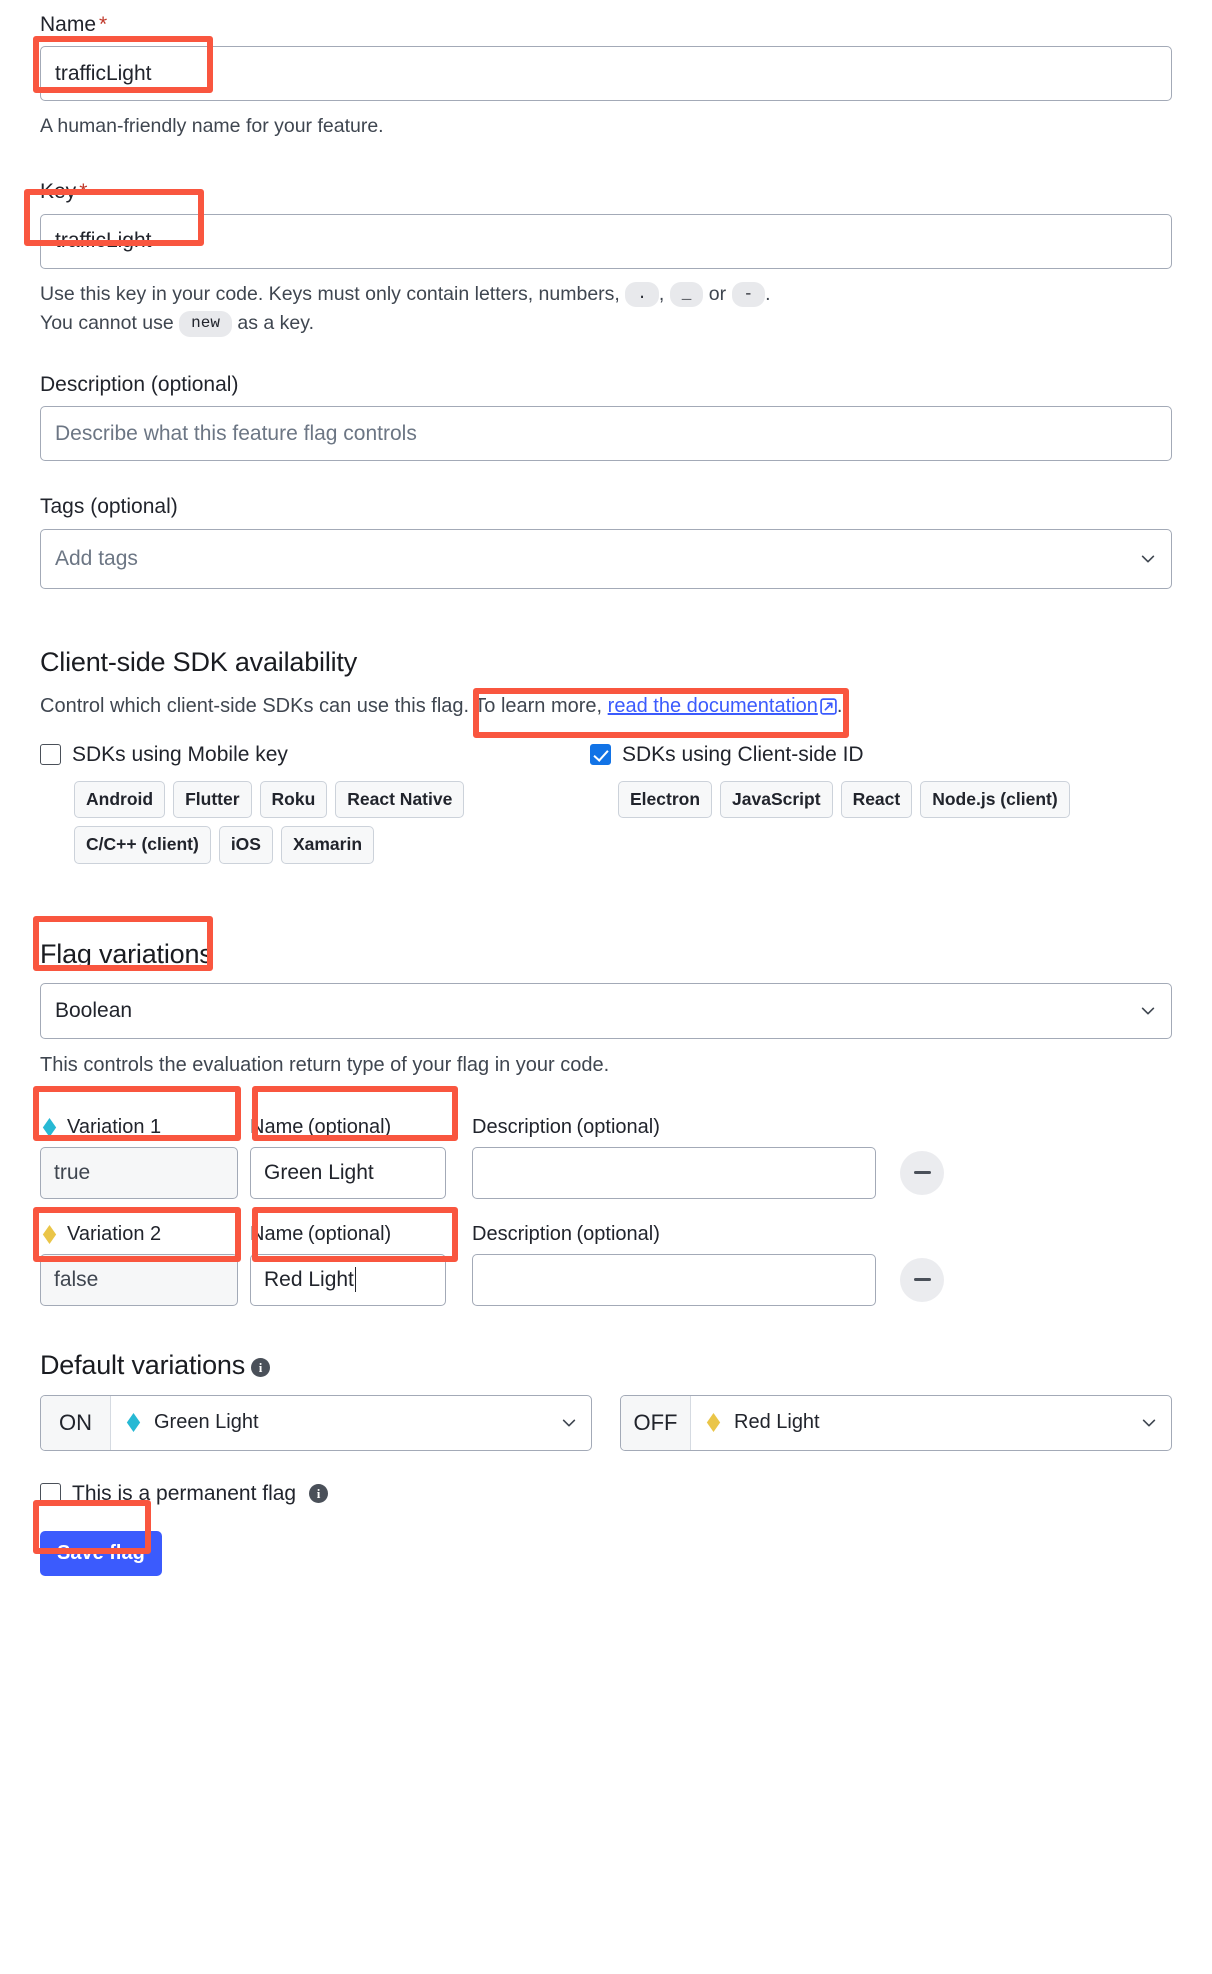 The width and height of the screenshot is (1212, 1974). What do you see at coordinates (139, 1279) in the screenshot?
I see `variation-value-input: false` at bounding box center [139, 1279].